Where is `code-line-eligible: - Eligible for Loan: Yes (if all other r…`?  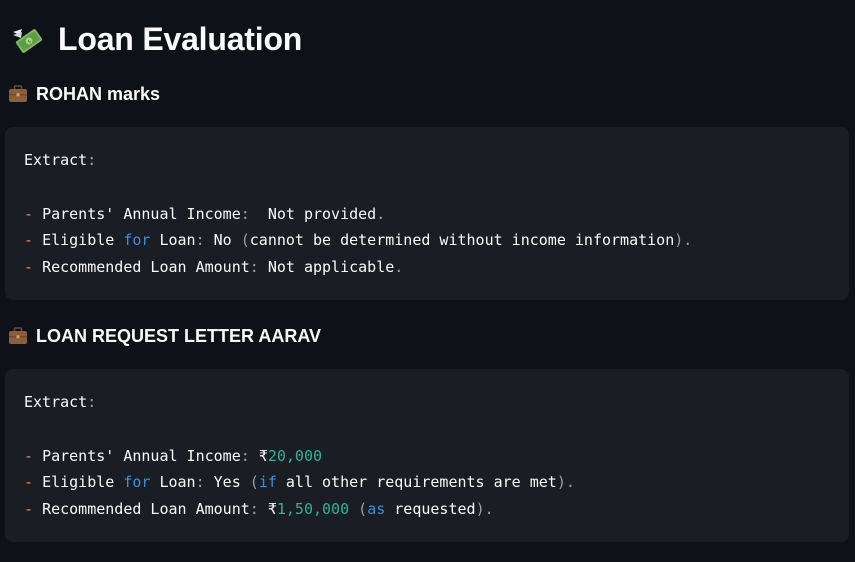
code-line-eligible: - Eligible for Loan: Yes (if all other r… is located at coordinates (299, 482).